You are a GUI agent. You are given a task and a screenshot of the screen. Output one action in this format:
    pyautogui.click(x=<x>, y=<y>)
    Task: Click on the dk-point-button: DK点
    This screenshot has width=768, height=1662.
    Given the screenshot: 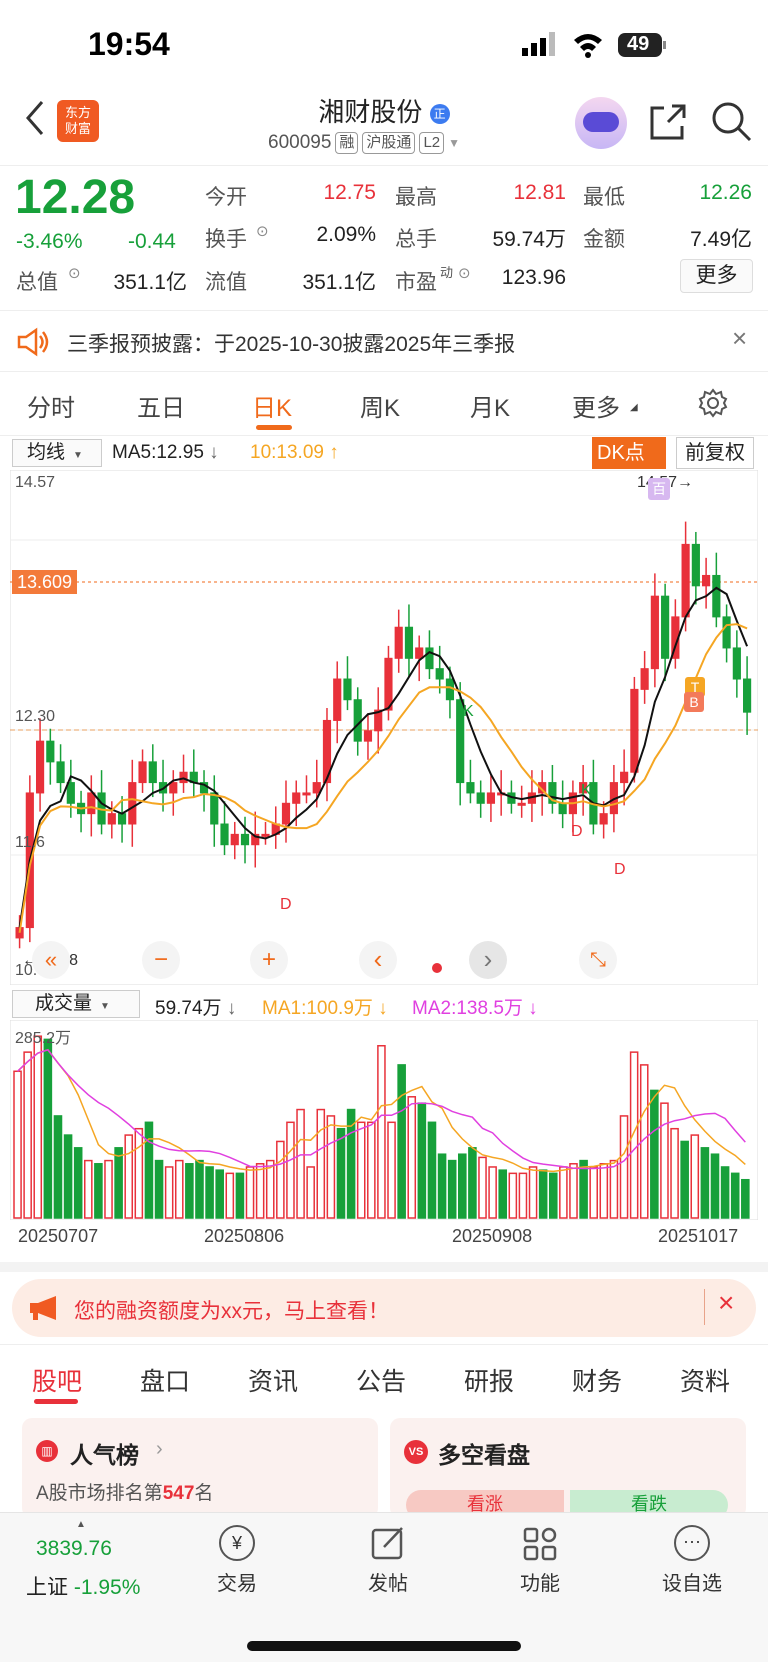 What is the action you would take?
    pyautogui.click(x=629, y=453)
    